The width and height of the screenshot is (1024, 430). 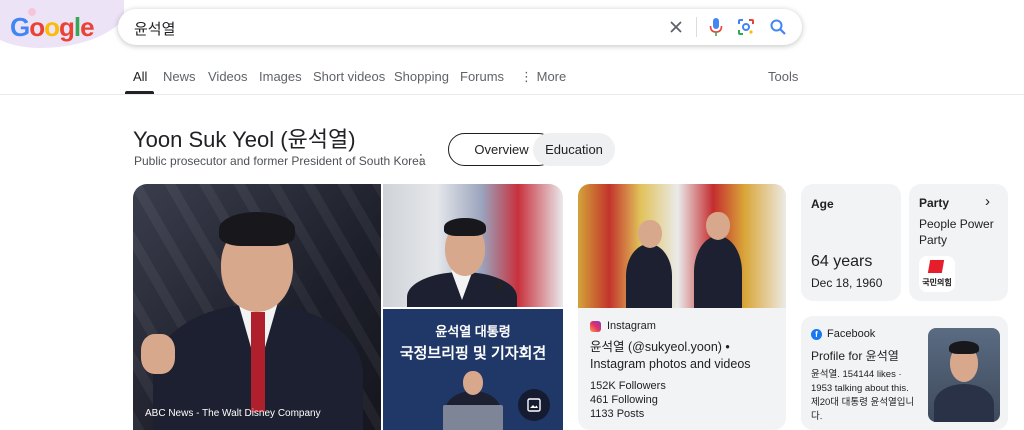 I want to click on more-dots-icon: ⋮, so click(x=528, y=76).